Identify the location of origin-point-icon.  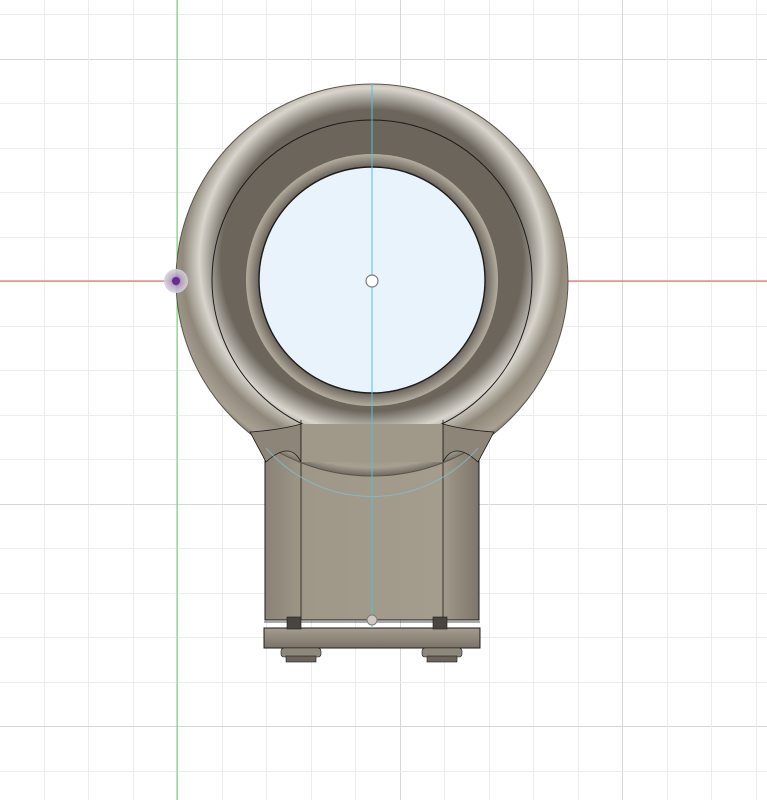
(176, 281).